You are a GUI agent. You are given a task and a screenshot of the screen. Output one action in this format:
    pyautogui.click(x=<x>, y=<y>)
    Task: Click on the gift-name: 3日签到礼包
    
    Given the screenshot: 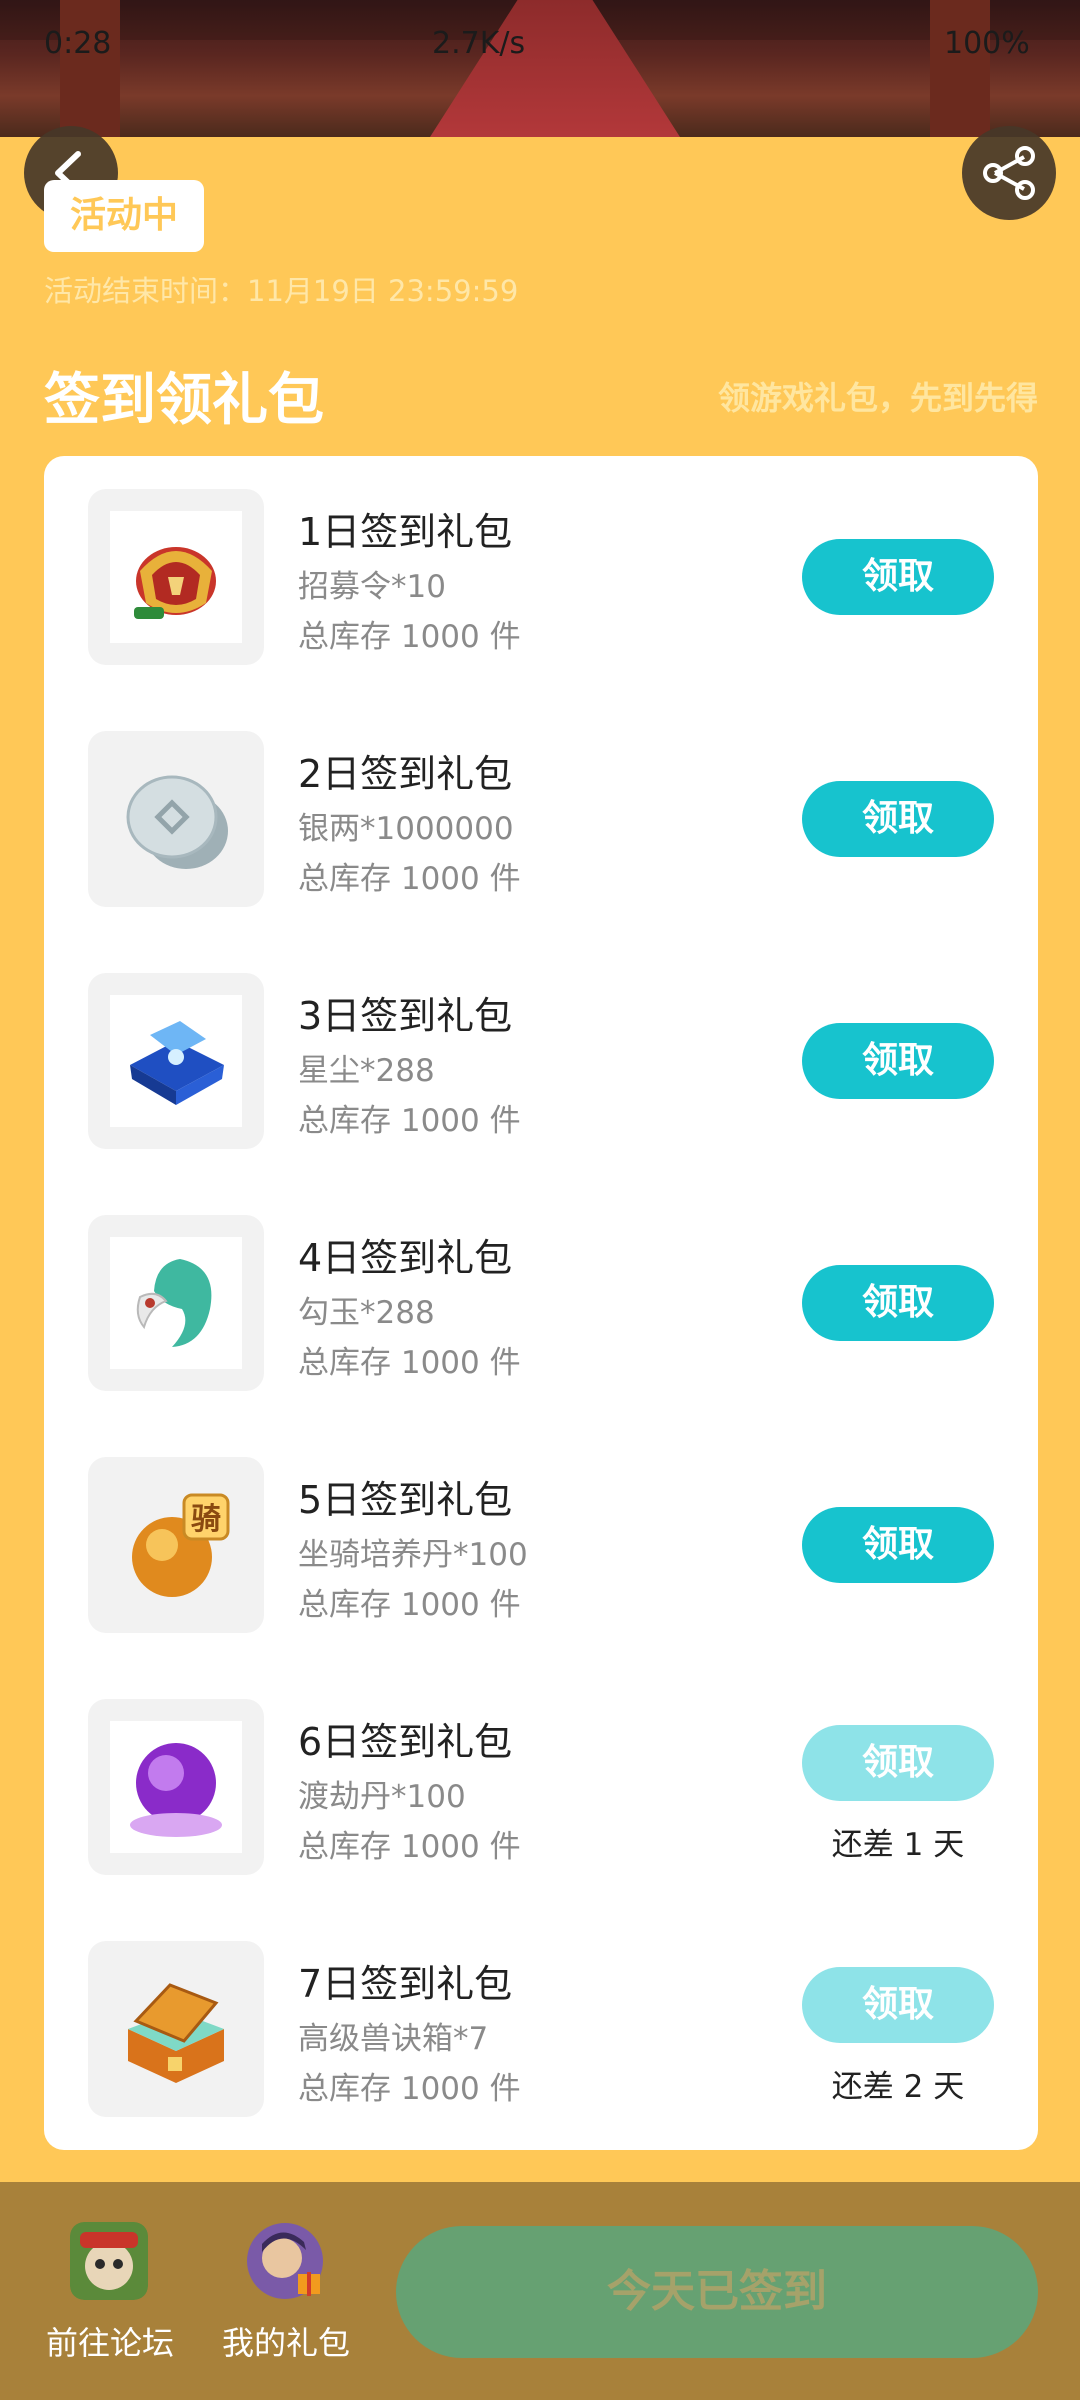 What is the action you would take?
    pyautogui.click(x=405, y=1016)
    